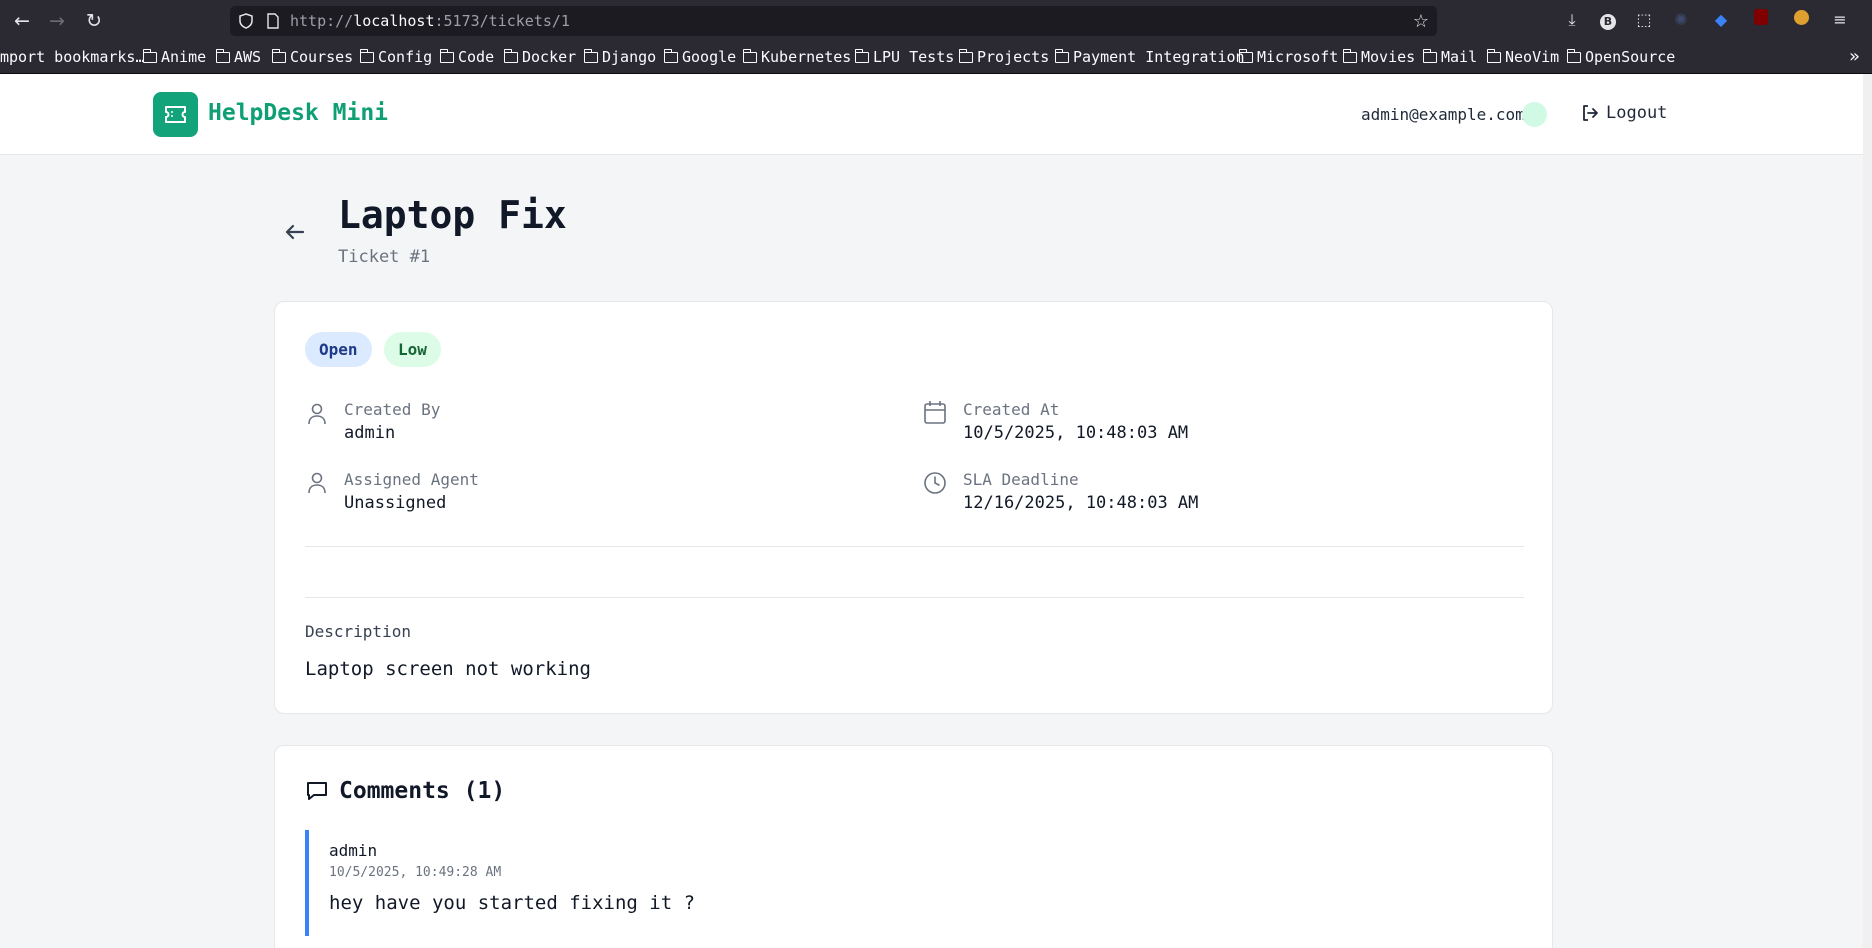 Image resolution: width=1872 pixels, height=948 pixels. I want to click on comment-author: admin, so click(353, 850).